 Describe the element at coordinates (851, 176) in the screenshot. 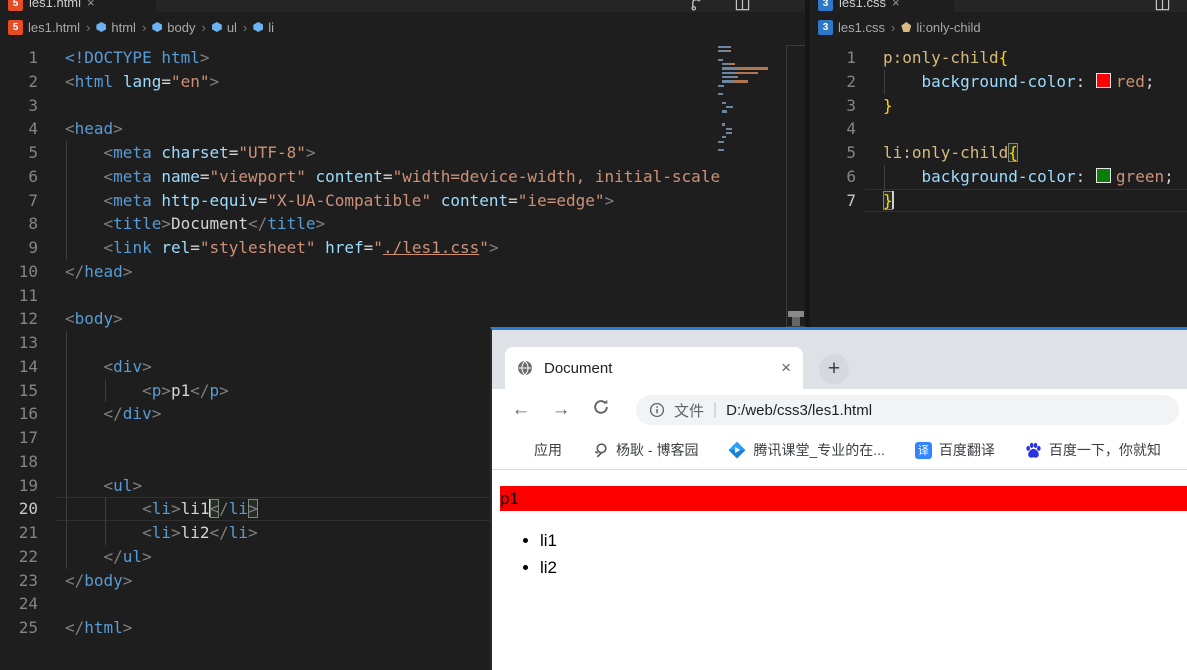

I see `line-number: 6` at that location.